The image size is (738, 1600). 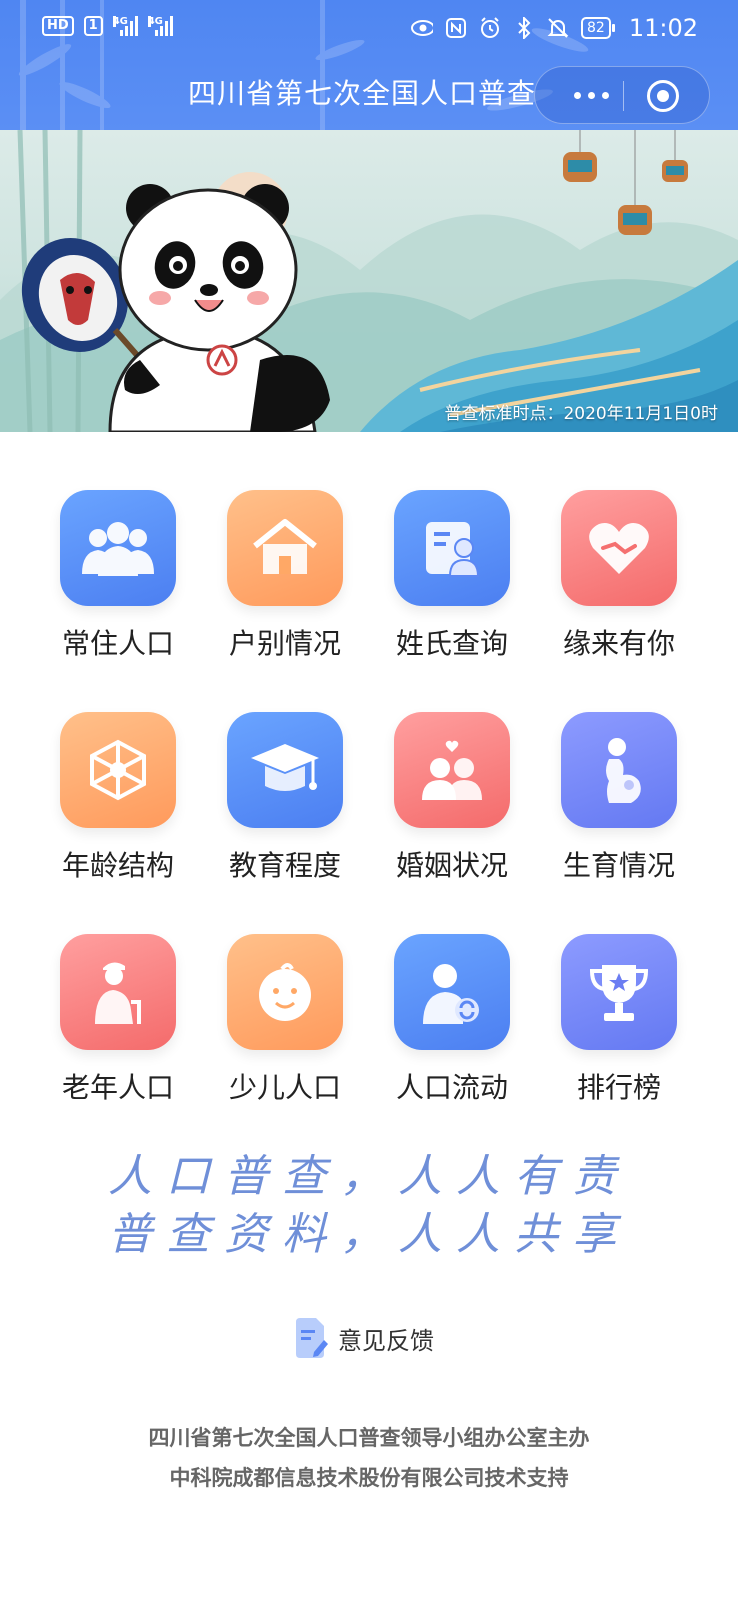 I want to click on miniprogram-capsule, so click(x=622, y=95).